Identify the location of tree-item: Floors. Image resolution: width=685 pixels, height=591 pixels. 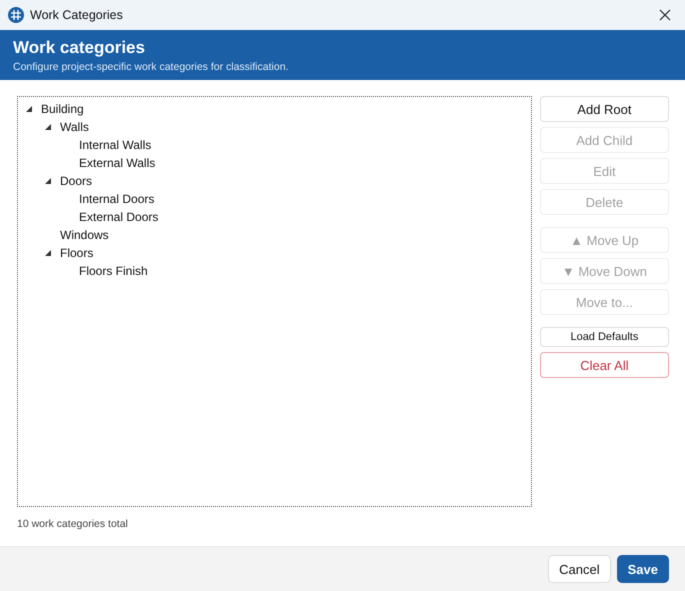
(77, 253).